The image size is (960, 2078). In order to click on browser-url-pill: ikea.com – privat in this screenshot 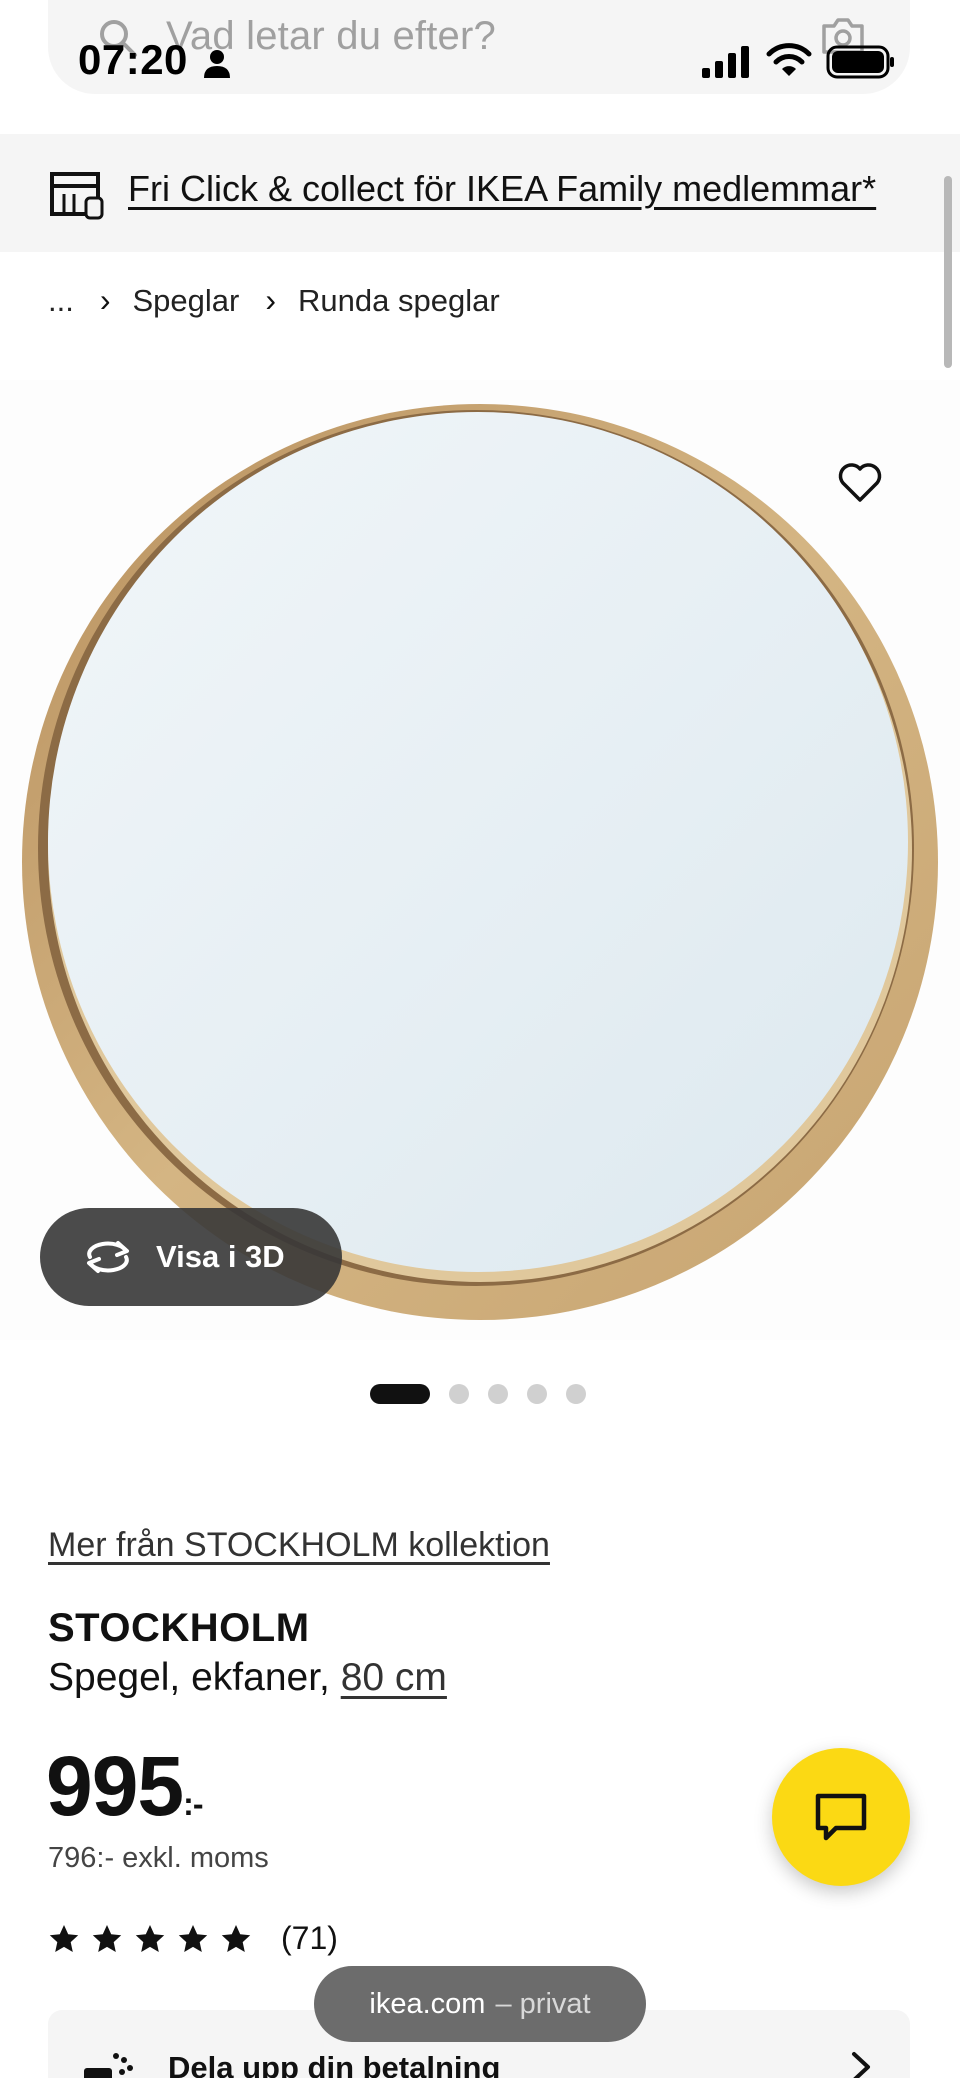, I will do `click(480, 2004)`.